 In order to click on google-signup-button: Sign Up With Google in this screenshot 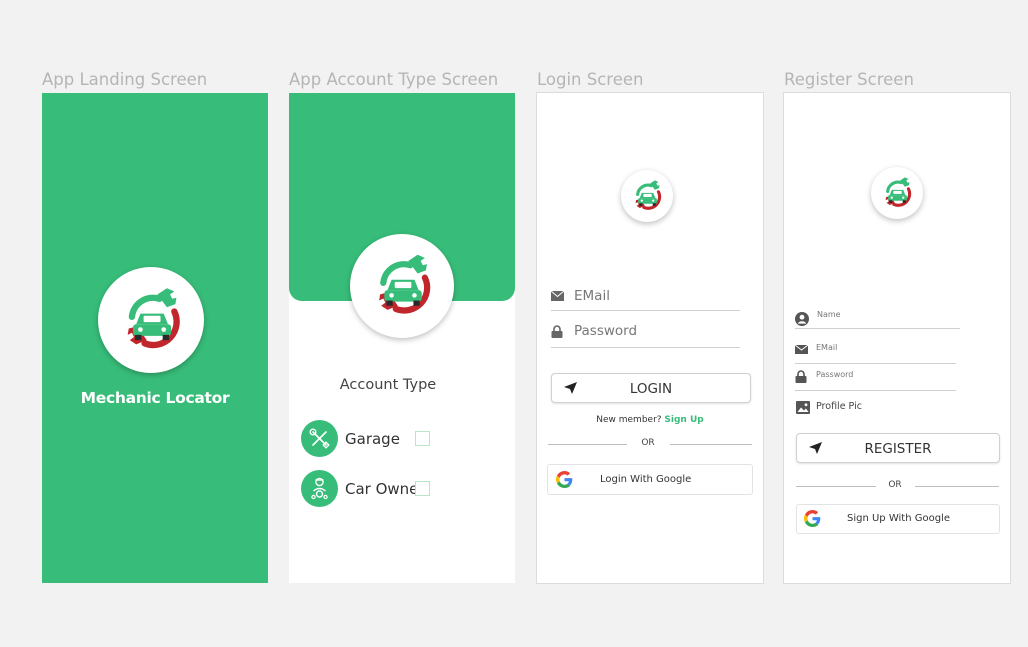, I will do `click(898, 519)`.